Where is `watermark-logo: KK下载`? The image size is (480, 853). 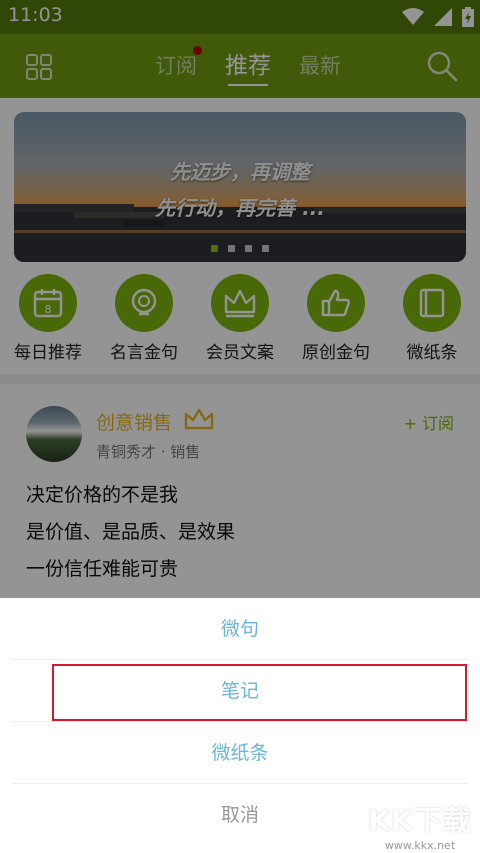
watermark-logo: KK下载 is located at coordinates (420, 820).